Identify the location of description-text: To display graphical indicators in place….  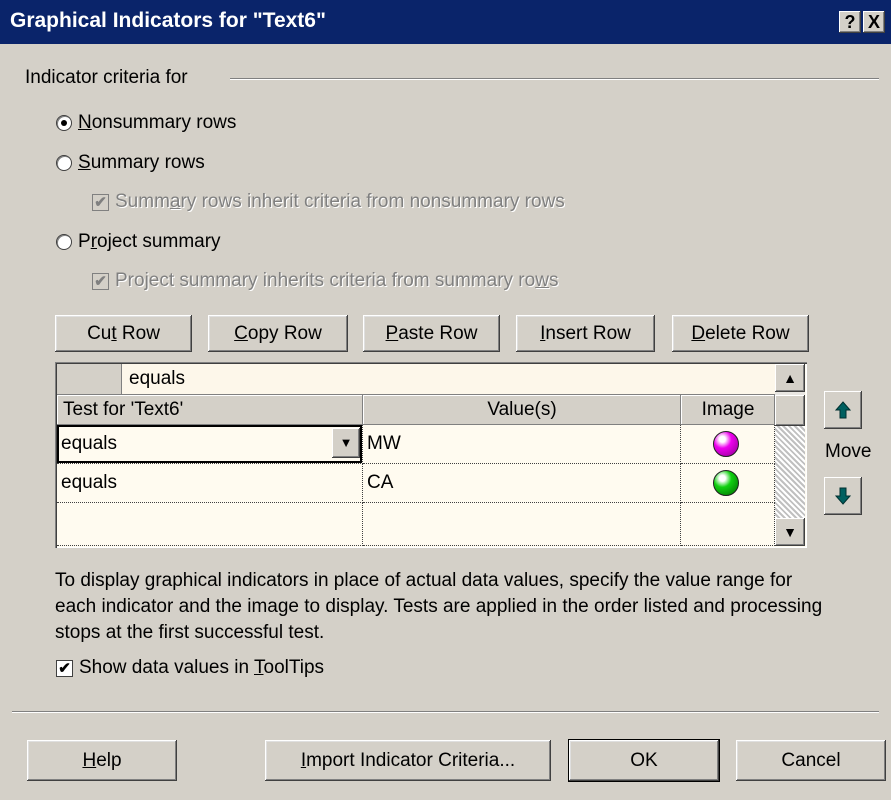
(439, 606).